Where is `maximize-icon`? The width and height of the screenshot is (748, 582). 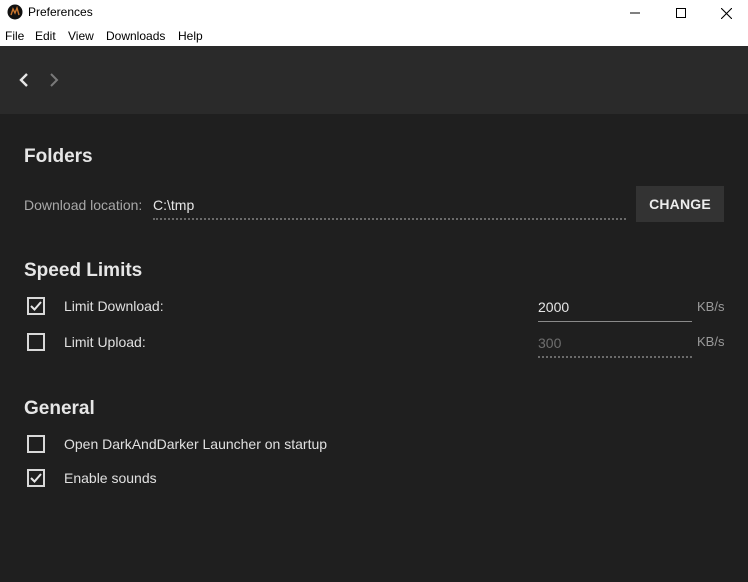 maximize-icon is located at coordinates (681, 13).